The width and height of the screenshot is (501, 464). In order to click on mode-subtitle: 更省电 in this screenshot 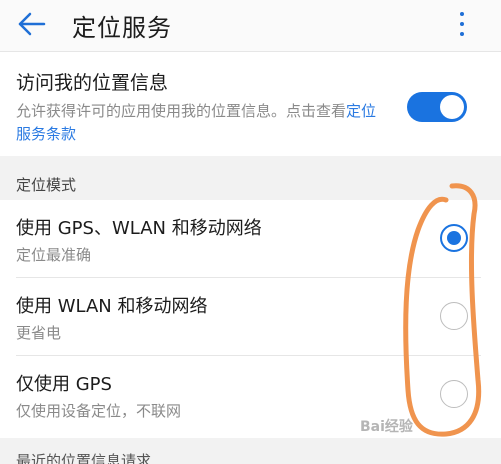, I will do `click(39, 333)`.